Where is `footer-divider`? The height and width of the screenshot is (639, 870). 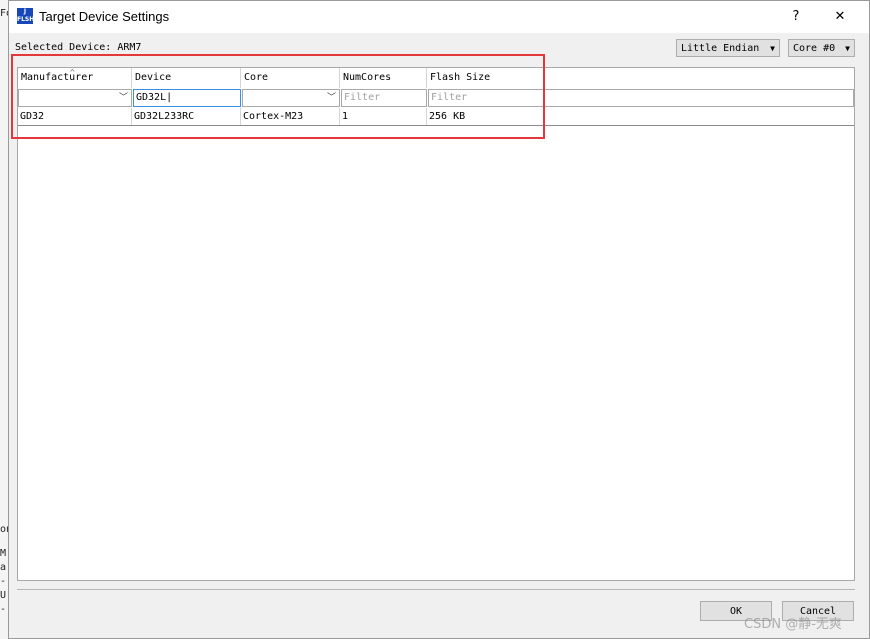 footer-divider is located at coordinates (436, 589).